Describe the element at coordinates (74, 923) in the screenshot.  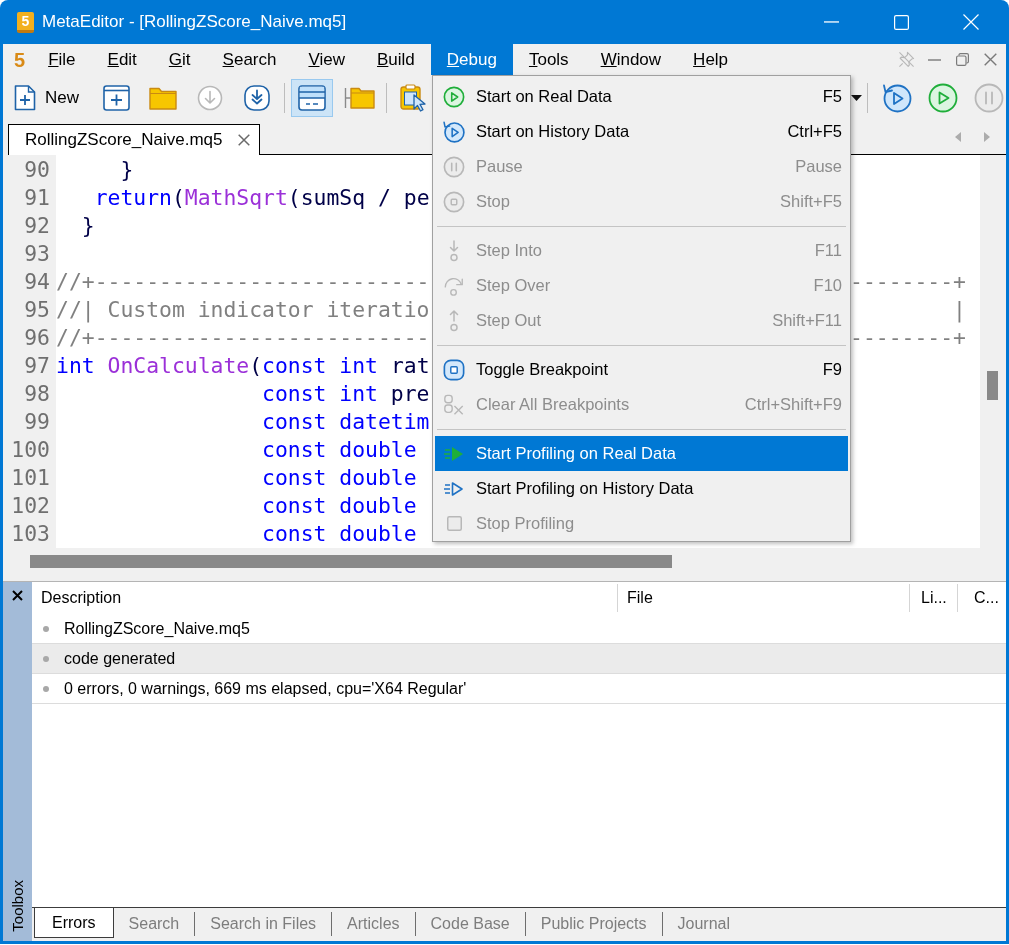
I see `panel-tab: Errors` at that location.